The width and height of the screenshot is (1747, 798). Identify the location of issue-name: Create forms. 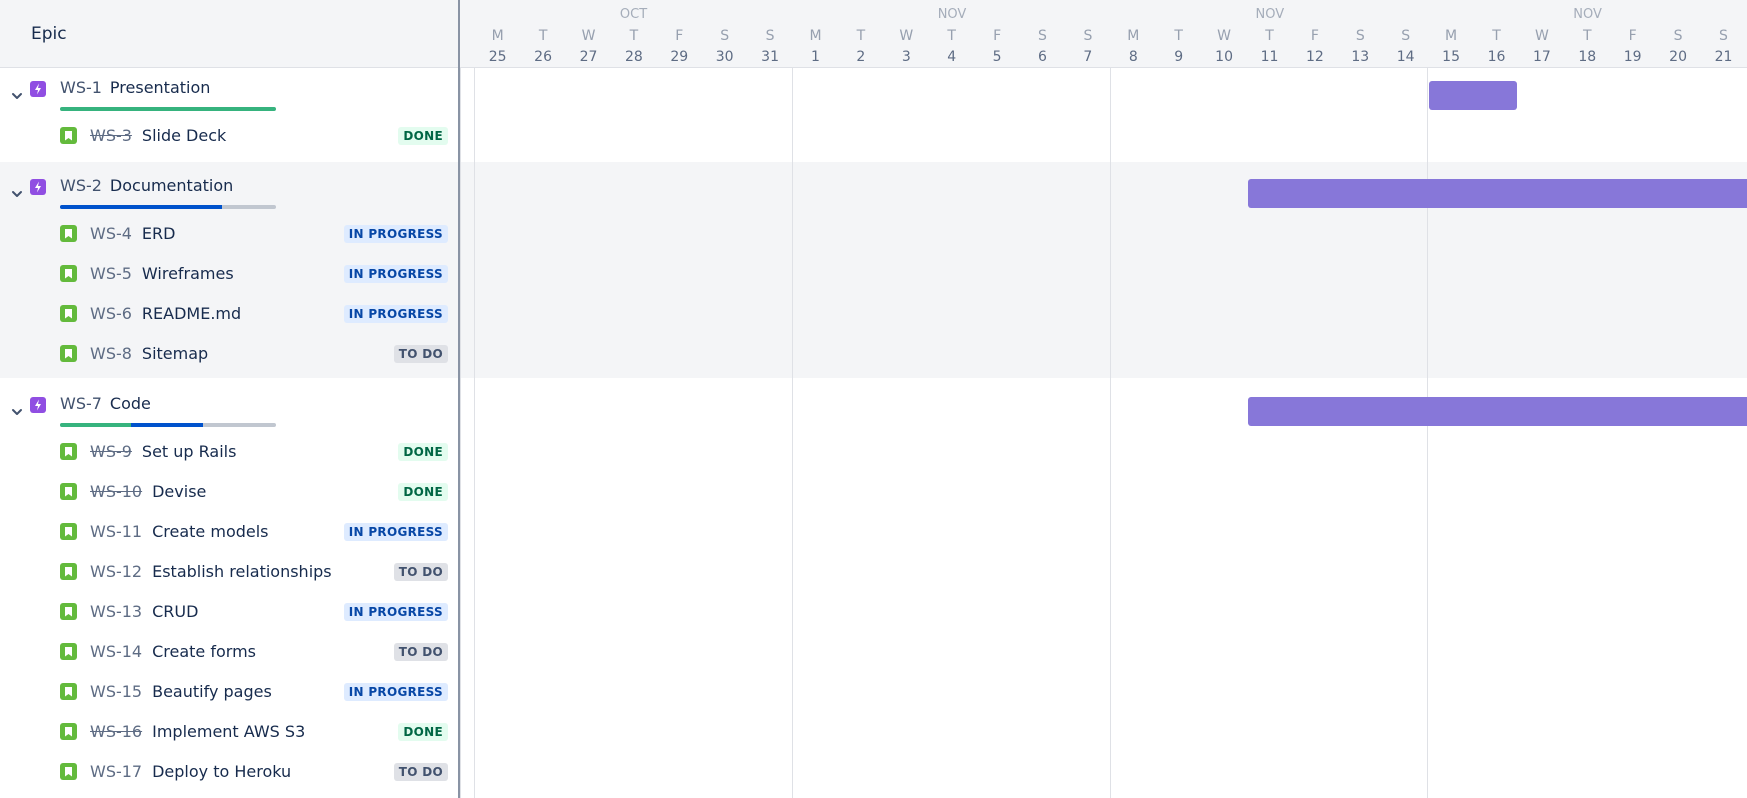
(204, 651).